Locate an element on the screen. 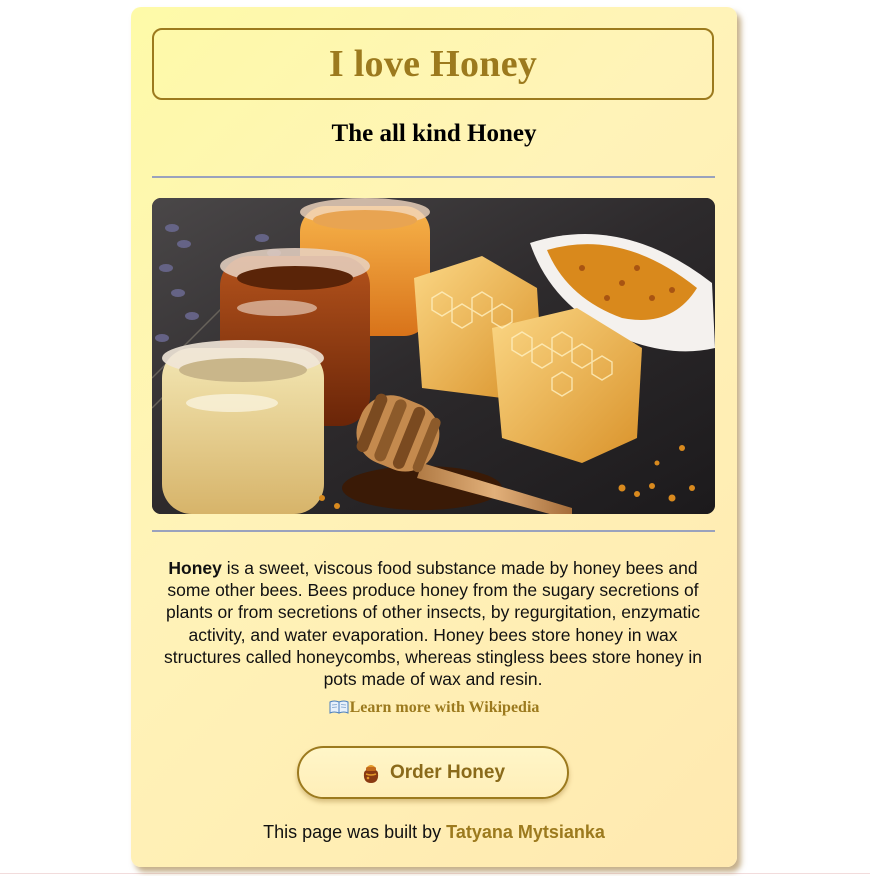  wikipedia-link-row: Learn more with Wikipedia is located at coordinates (434, 708).